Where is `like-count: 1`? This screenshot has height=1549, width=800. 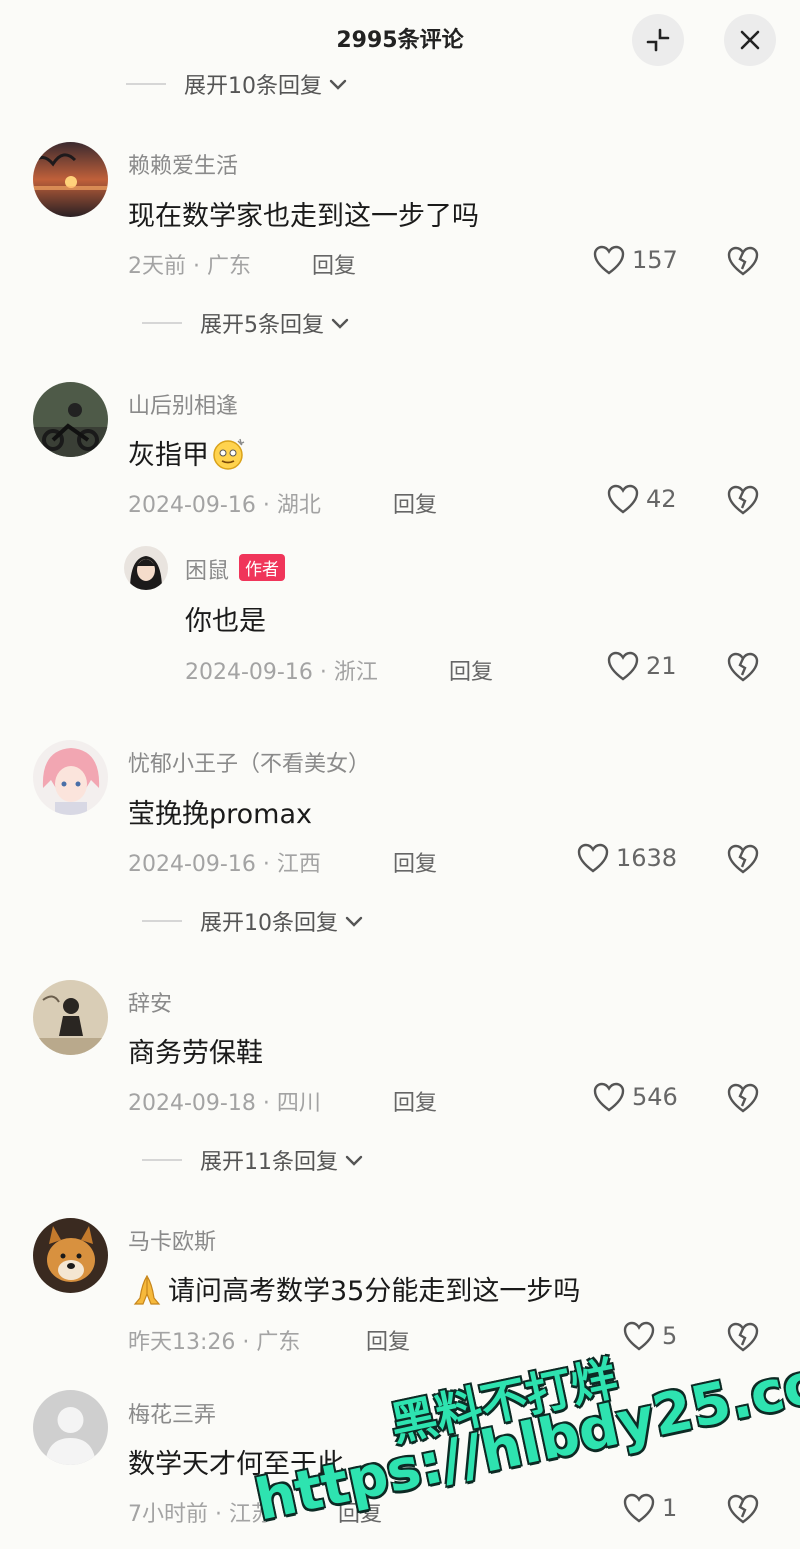
like-count: 1 is located at coordinates (670, 1508).